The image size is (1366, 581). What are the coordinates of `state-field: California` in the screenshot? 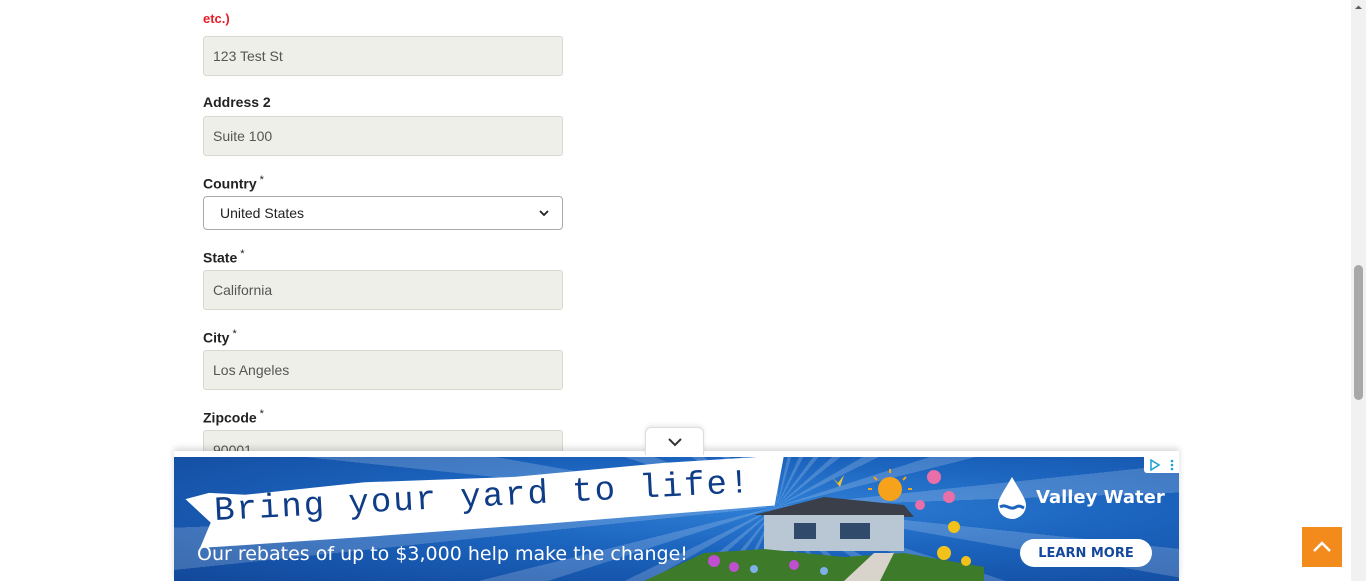 It's located at (383, 290).